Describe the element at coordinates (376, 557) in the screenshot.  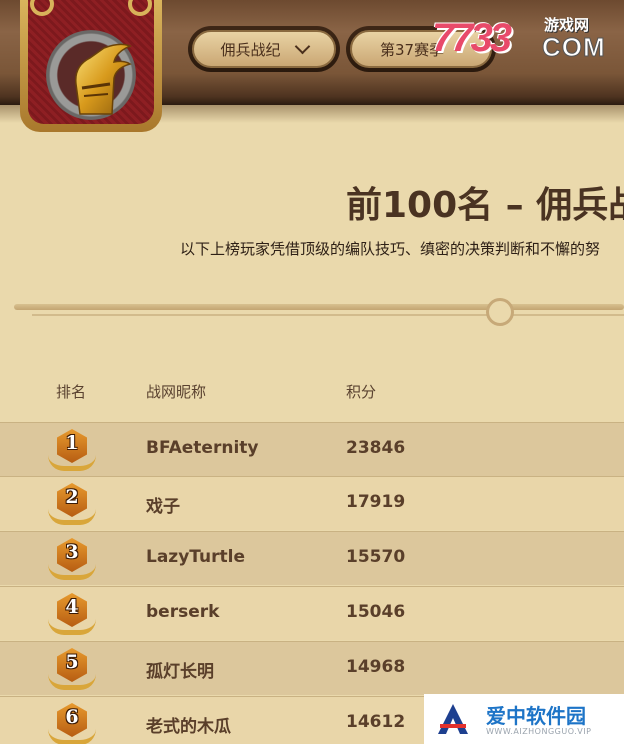
I see `player-score: 15570` at that location.